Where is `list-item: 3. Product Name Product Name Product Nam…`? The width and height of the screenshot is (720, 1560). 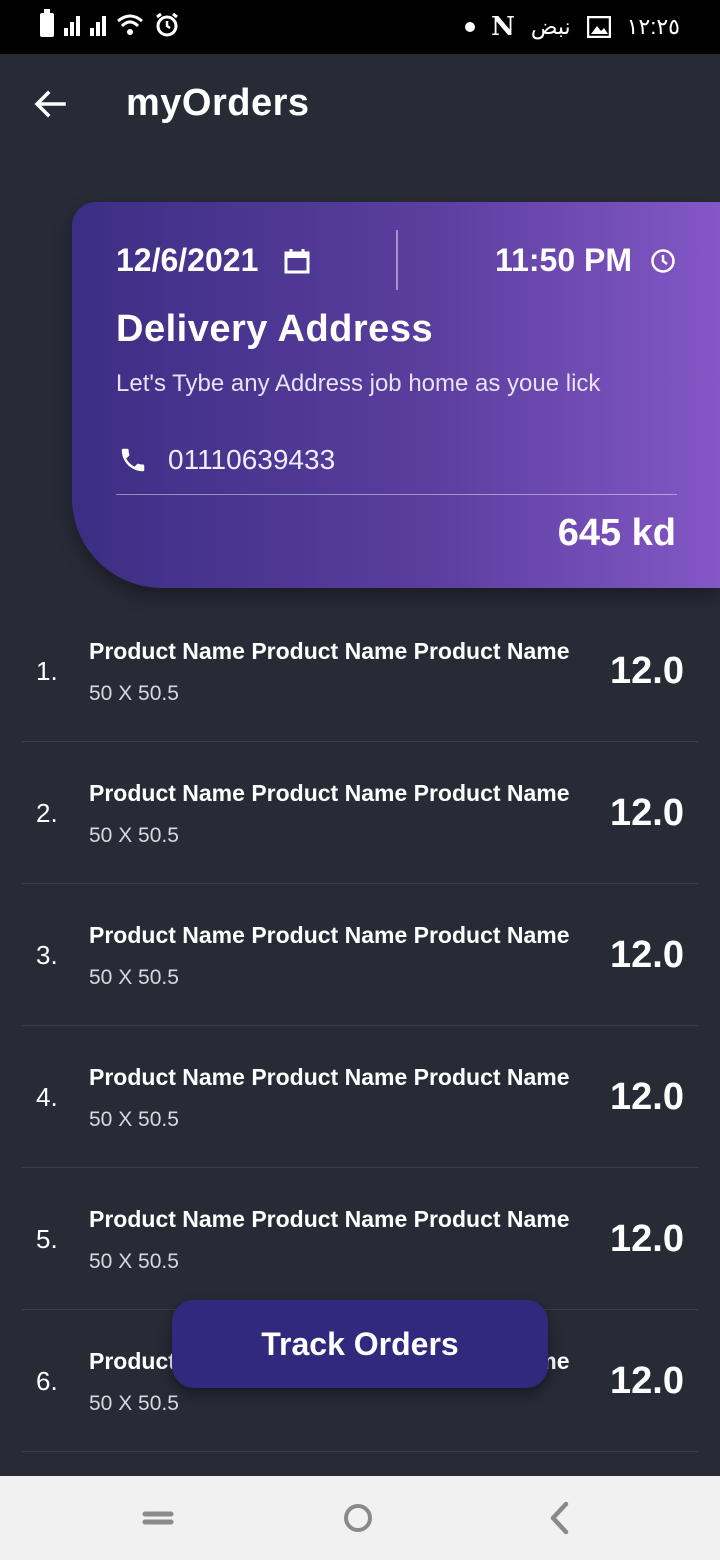 list-item: 3. Product Name Product Name Product Nam… is located at coordinates (360, 955).